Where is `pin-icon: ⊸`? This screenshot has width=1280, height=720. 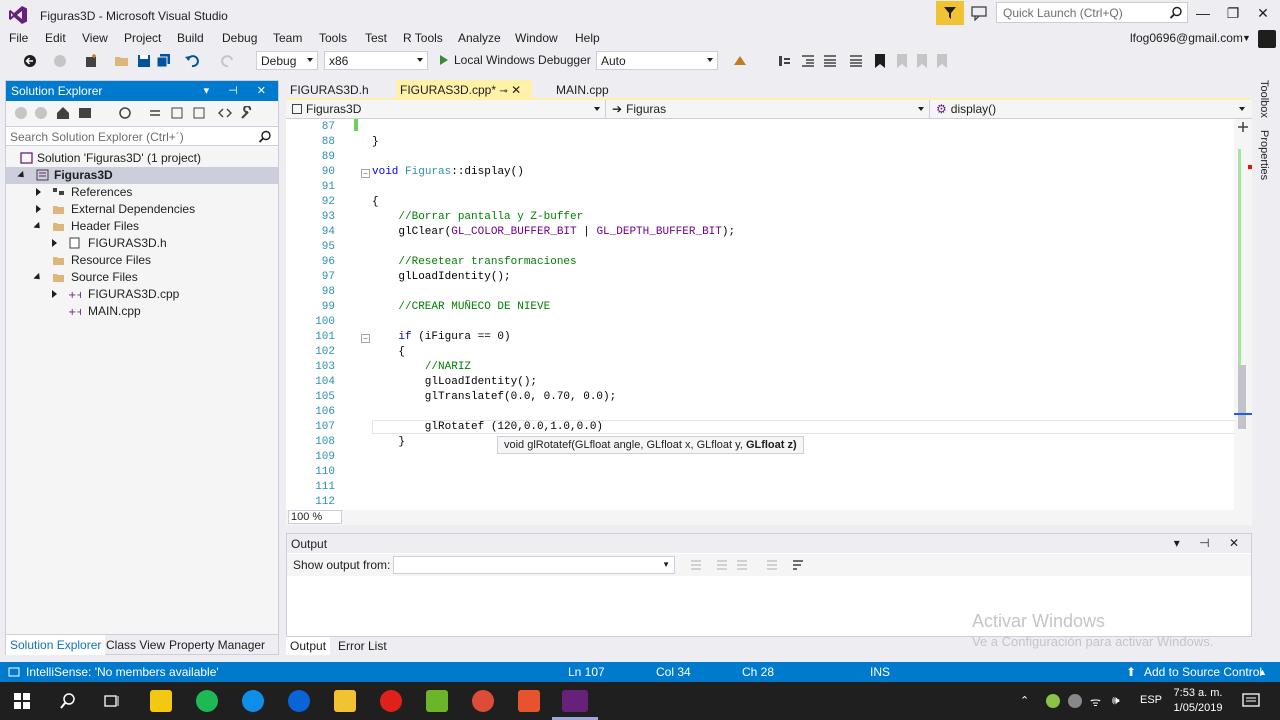
pin-icon: ⊸ is located at coordinates (503, 91).